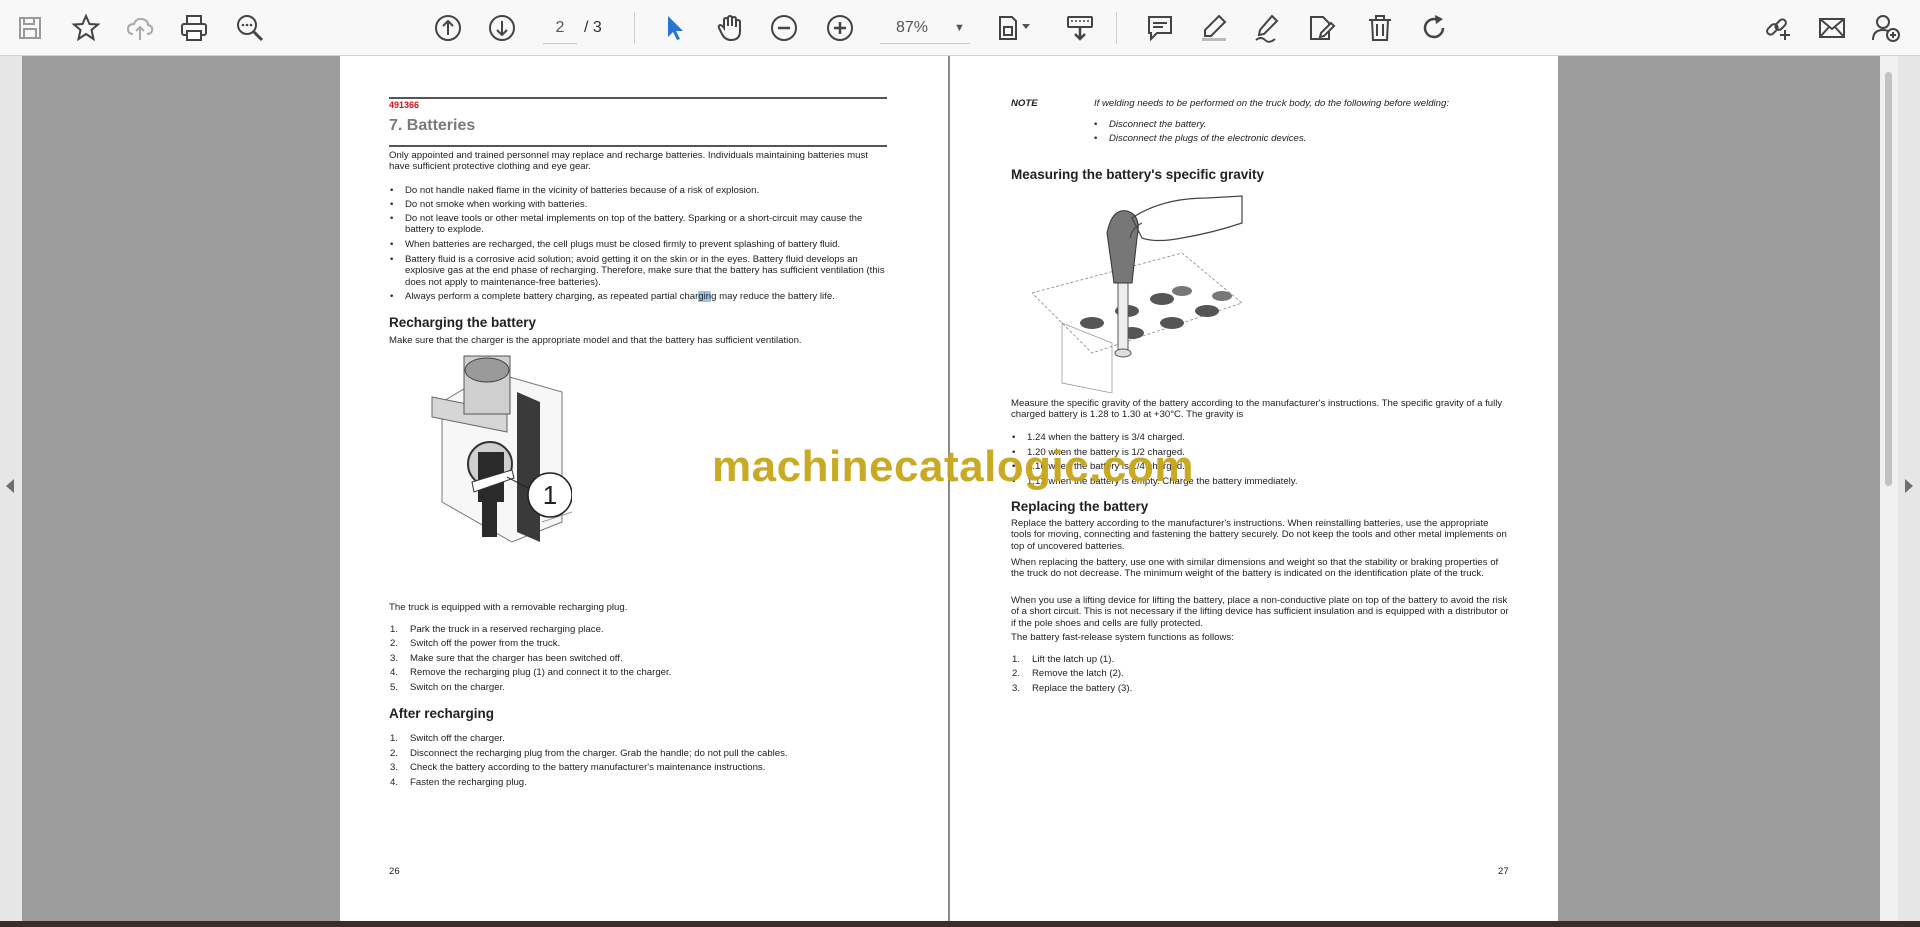 The image size is (1920, 927). What do you see at coordinates (1080, 506) in the screenshot?
I see `section-title: Replacing the battery` at bounding box center [1080, 506].